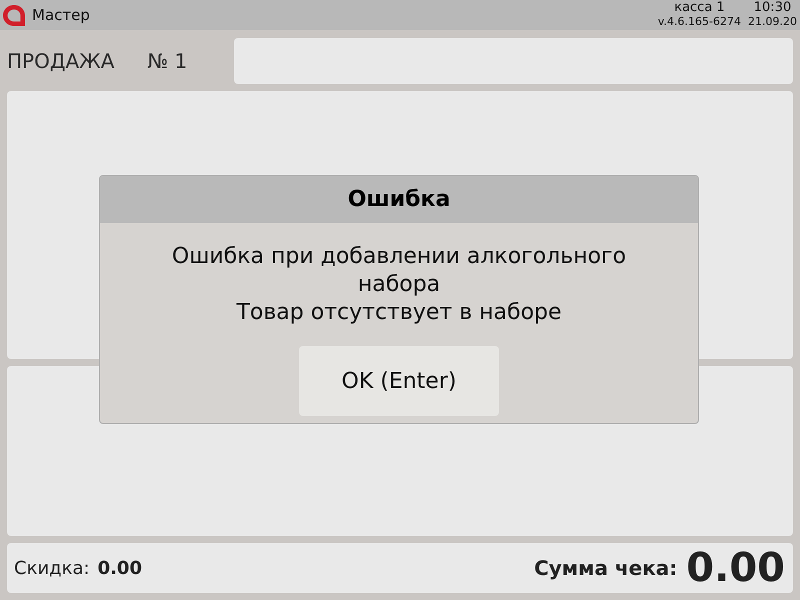 The image size is (800, 600). What do you see at coordinates (699, 8) in the screenshot?
I see `register-label: касса 1` at bounding box center [699, 8].